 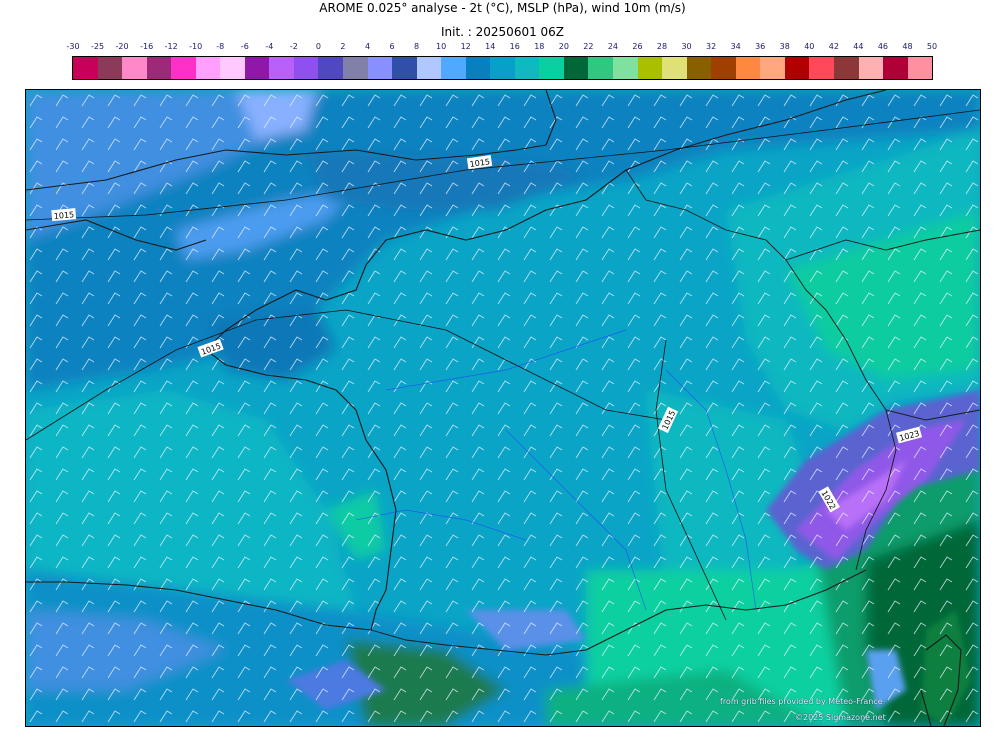 What do you see at coordinates (588, 46) in the screenshot?
I see `colorbar-tick-label: 22` at bounding box center [588, 46].